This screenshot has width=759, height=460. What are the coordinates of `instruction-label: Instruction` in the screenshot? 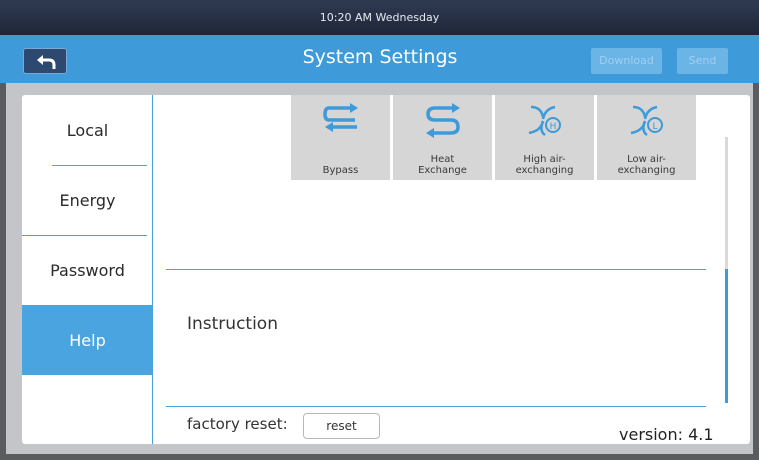 It's located at (232, 324).